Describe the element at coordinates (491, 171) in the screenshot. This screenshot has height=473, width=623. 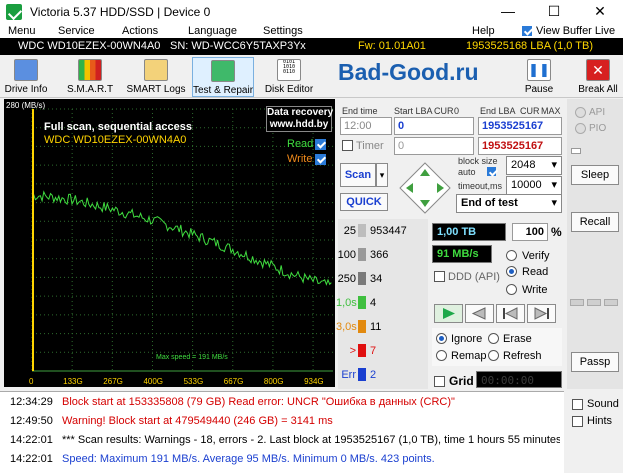
I see `auto-block-size-checkbox` at that location.